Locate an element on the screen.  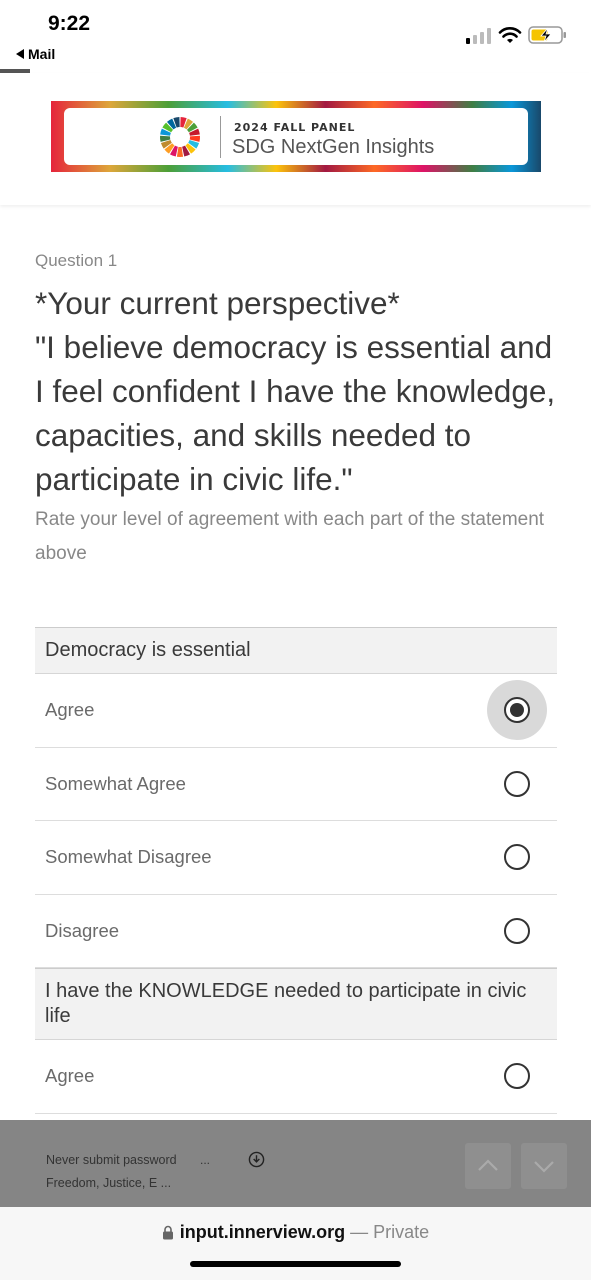
lock-icon is located at coordinates (167, 1232).